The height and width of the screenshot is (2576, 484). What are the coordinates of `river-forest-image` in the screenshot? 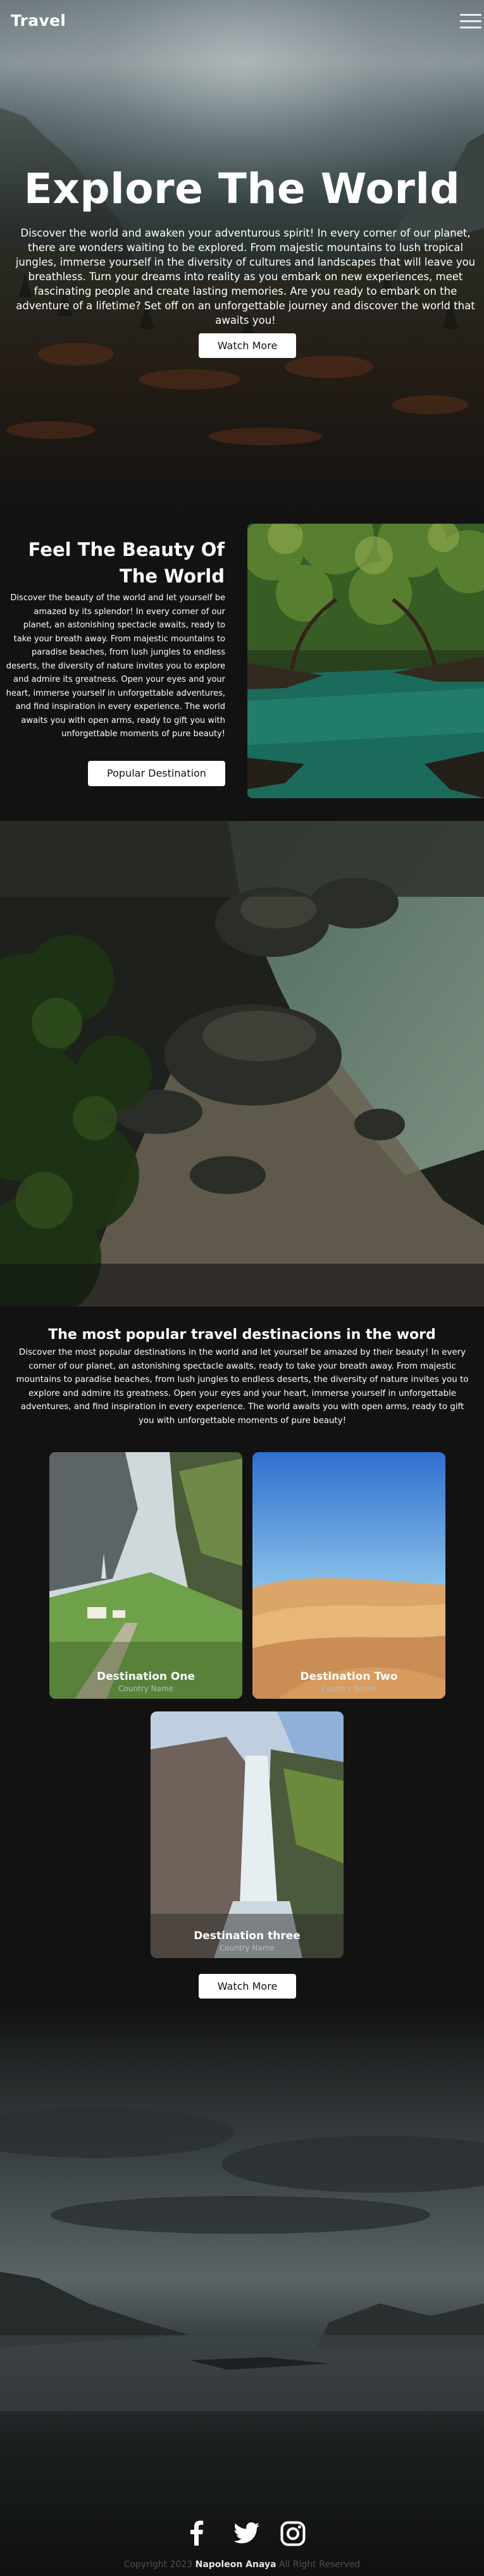 It's located at (365, 661).